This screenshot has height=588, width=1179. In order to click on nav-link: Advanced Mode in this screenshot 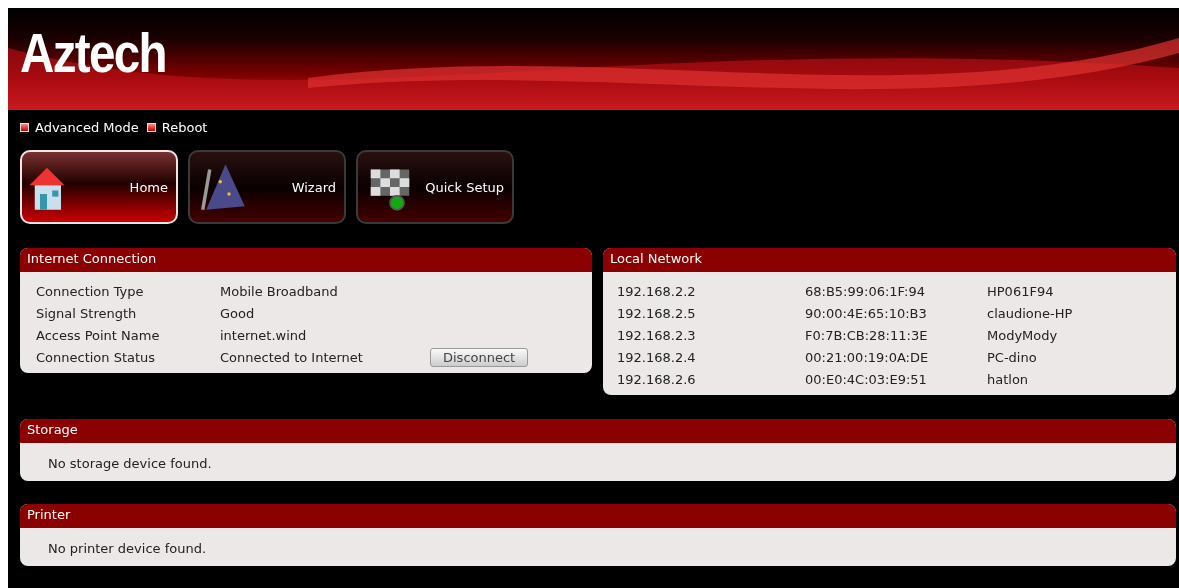, I will do `click(87, 127)`.